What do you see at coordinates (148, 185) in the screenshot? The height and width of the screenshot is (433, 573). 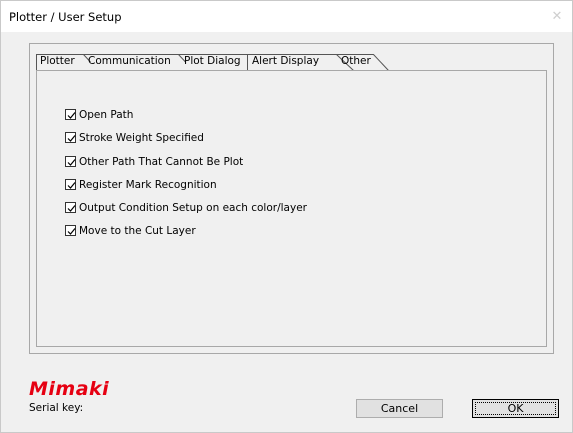 I see `option-label: Register Mark Recognition` at bounding box center [148, 185].